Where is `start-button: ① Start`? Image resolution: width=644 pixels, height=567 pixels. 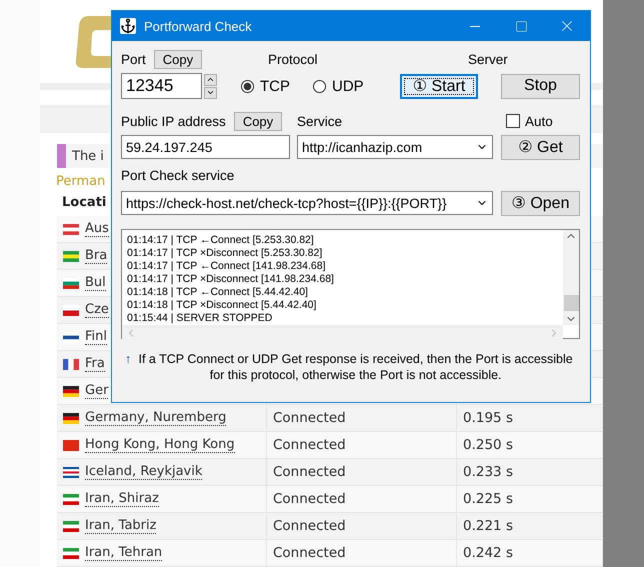 start-button: ① Start is located at coordinates (439, 86).